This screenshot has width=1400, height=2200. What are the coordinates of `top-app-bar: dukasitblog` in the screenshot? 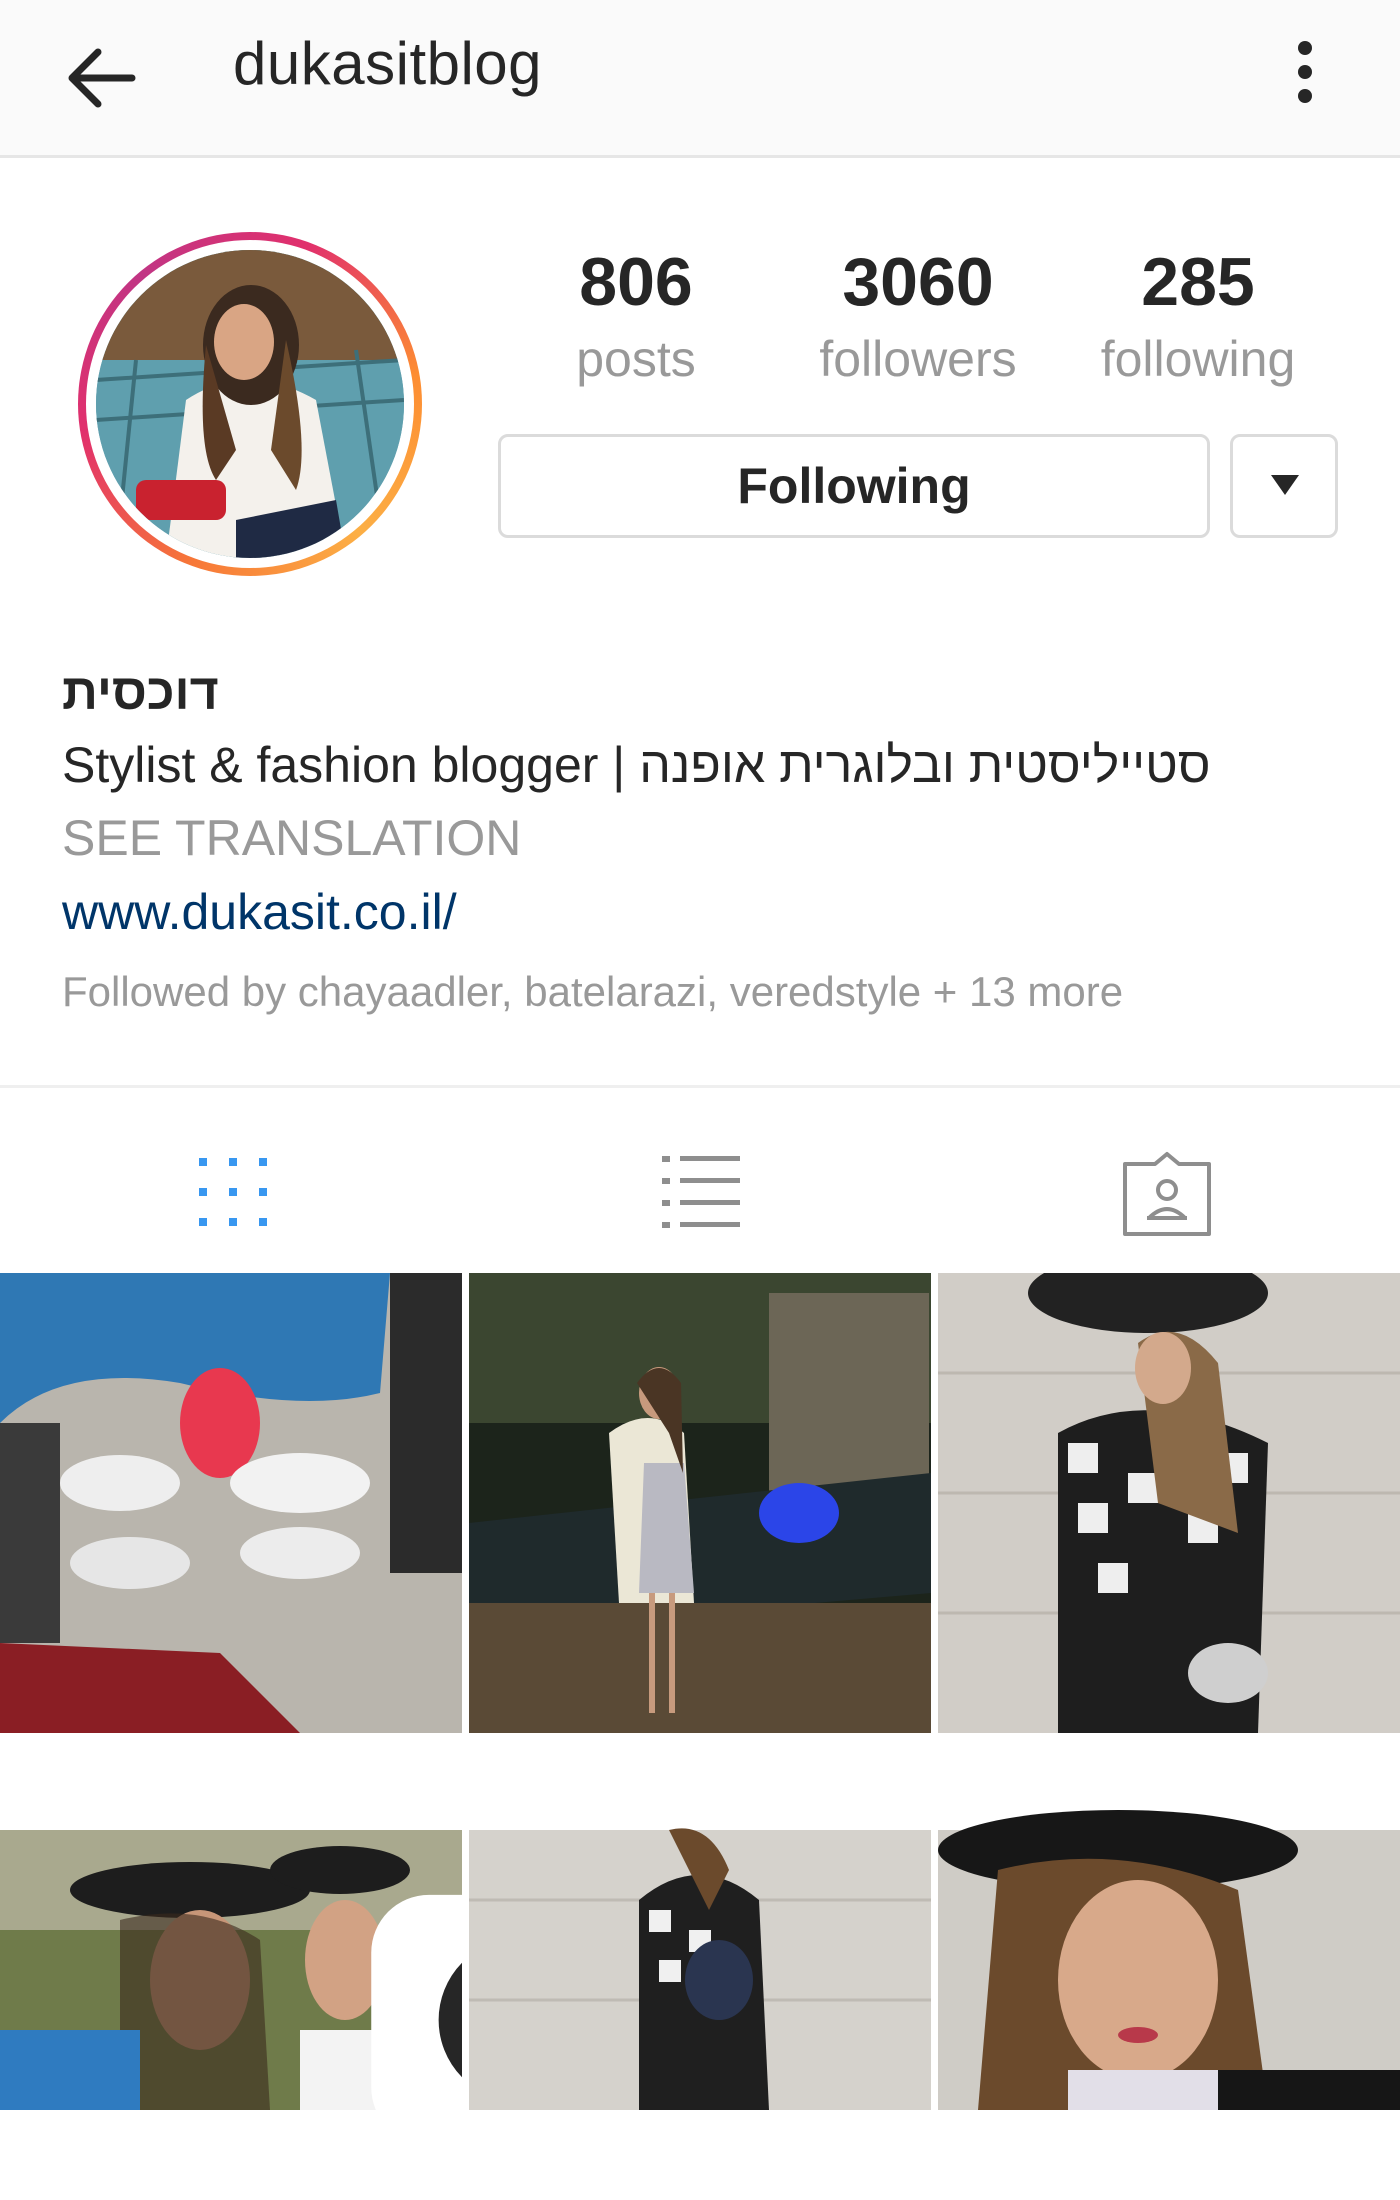 It's located at (700, 79).